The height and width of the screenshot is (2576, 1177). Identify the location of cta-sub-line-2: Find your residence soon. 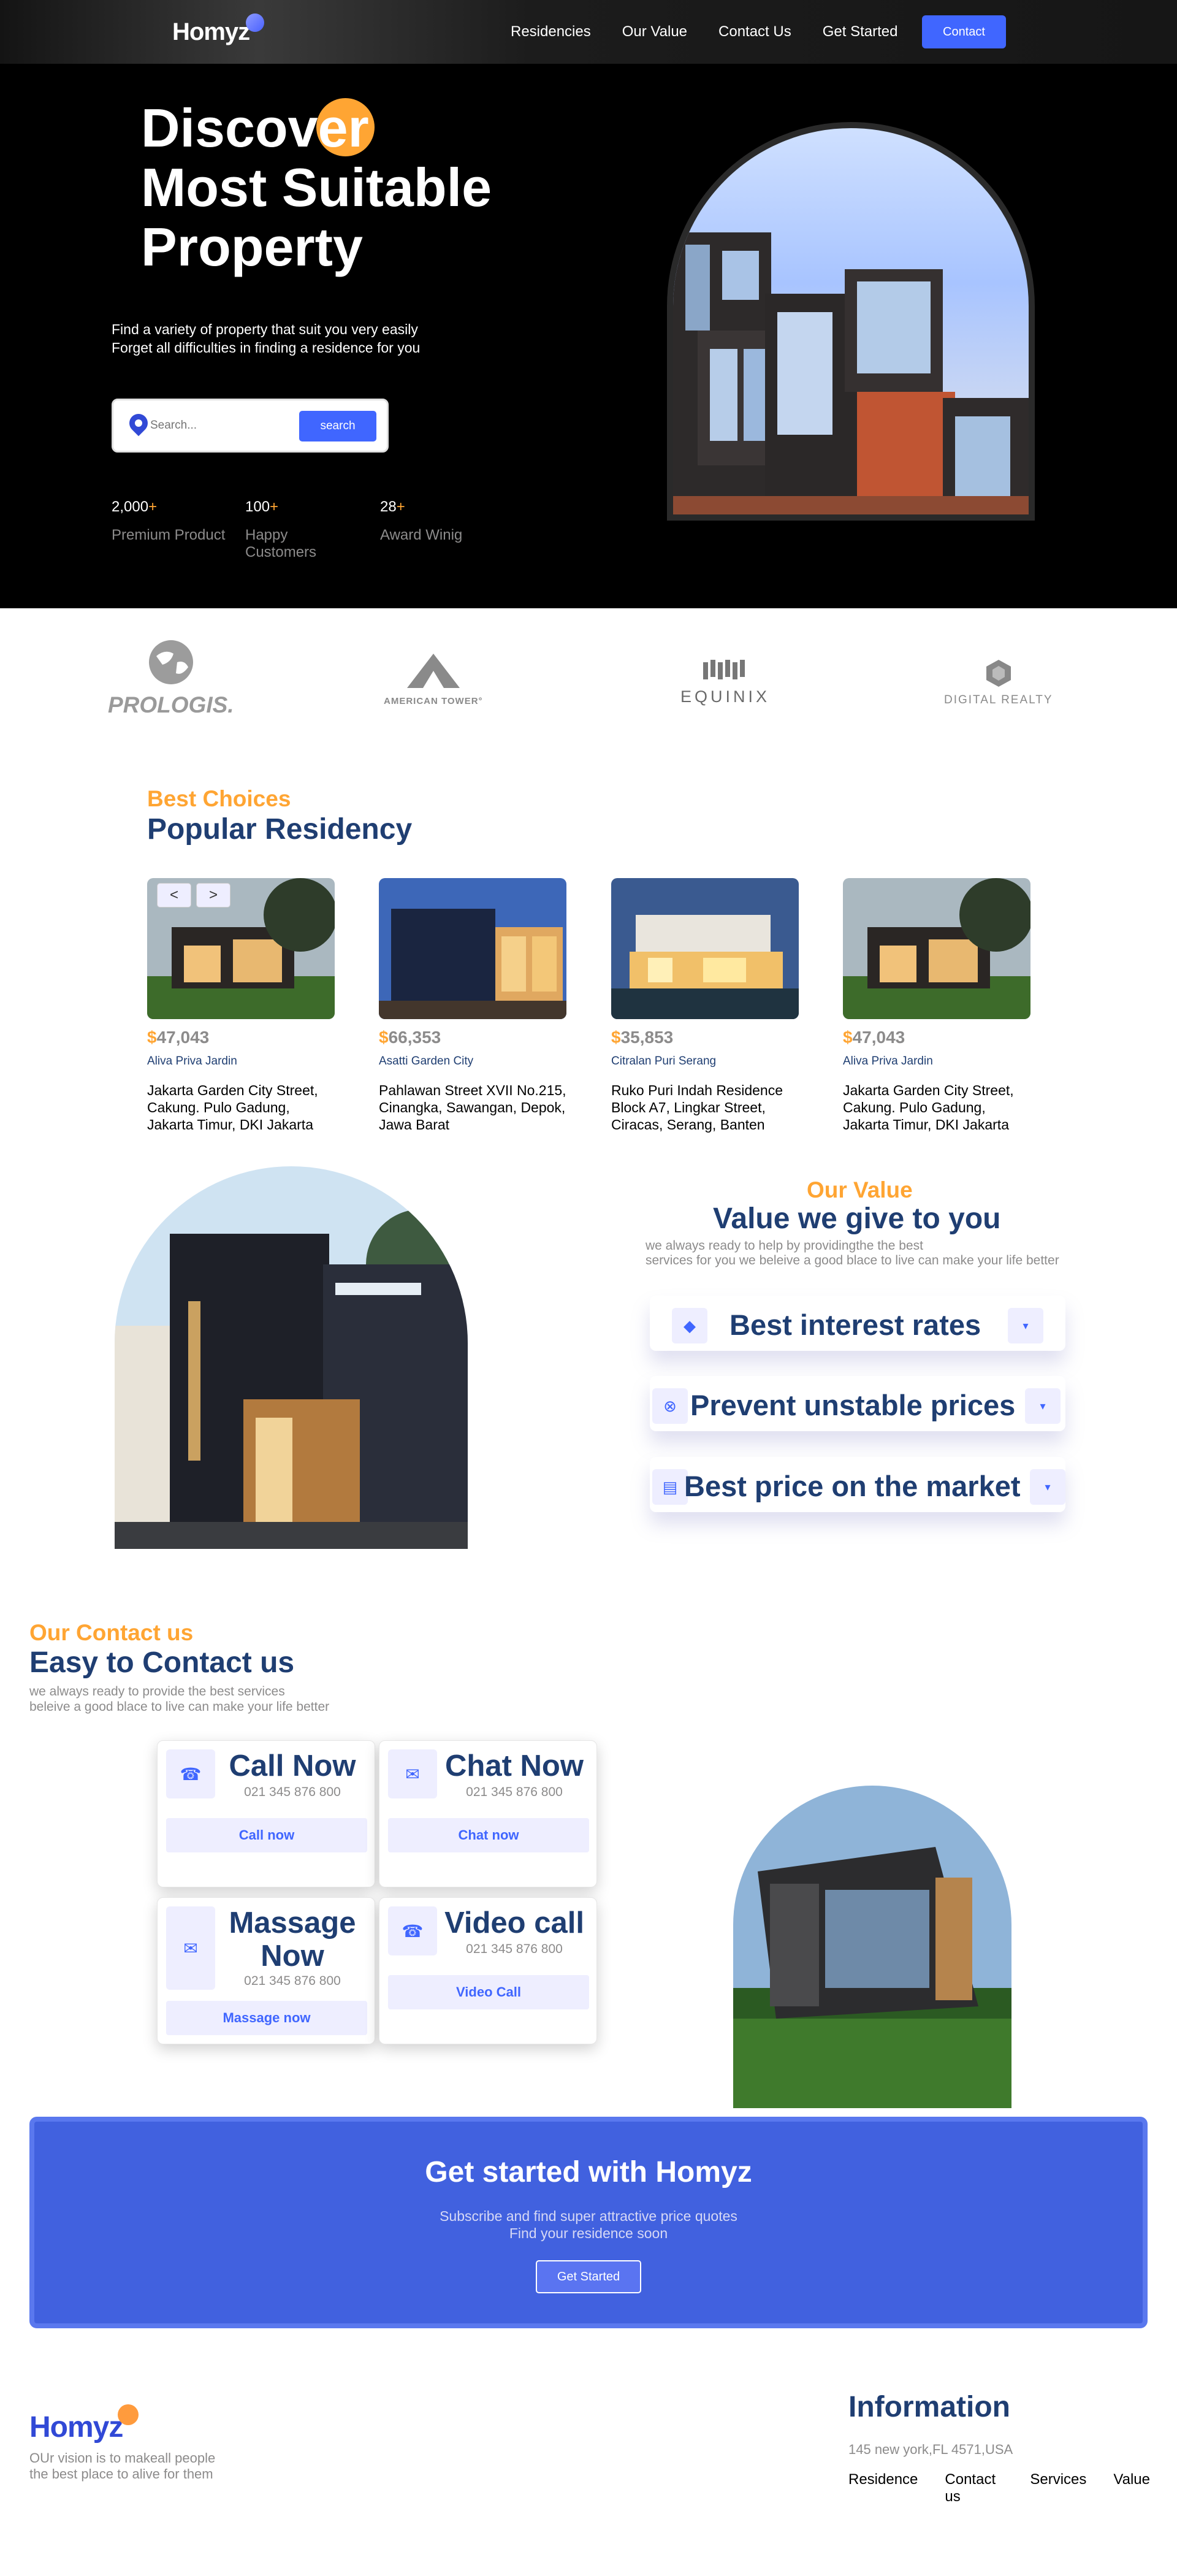
(588, 2233).